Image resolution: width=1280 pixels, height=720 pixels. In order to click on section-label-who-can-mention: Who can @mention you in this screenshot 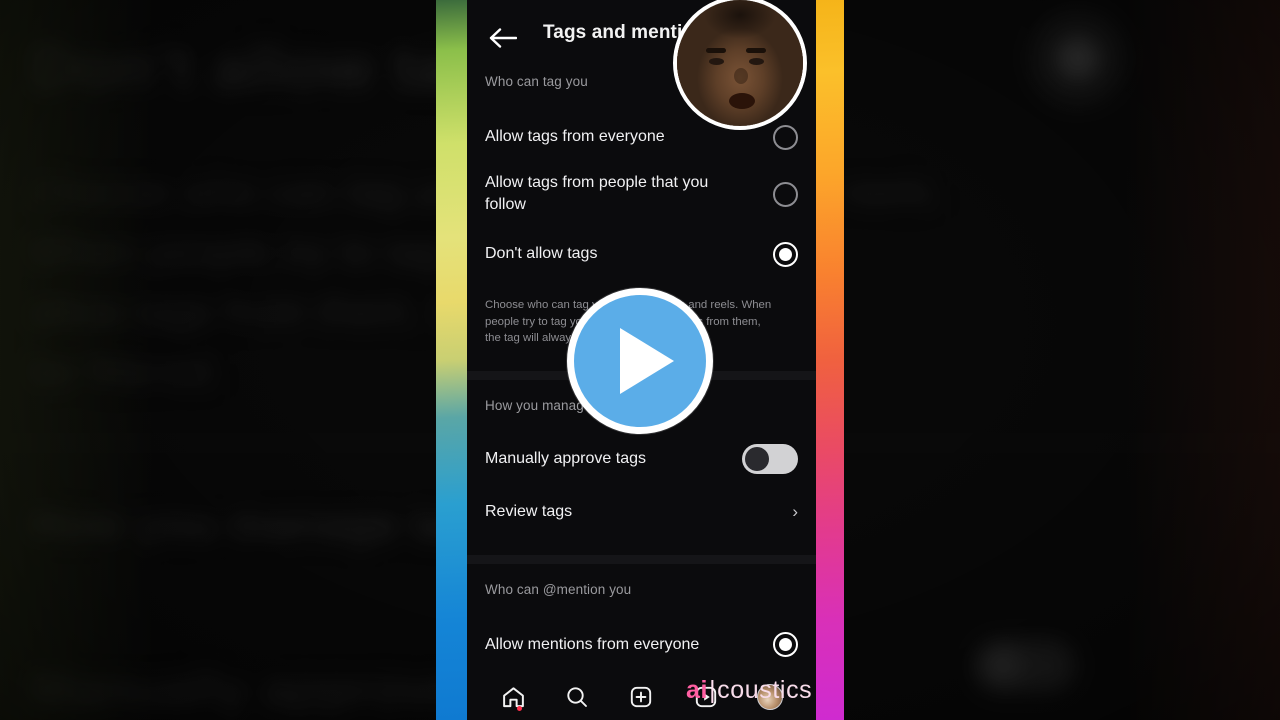, I will do `click(558, 589)`.